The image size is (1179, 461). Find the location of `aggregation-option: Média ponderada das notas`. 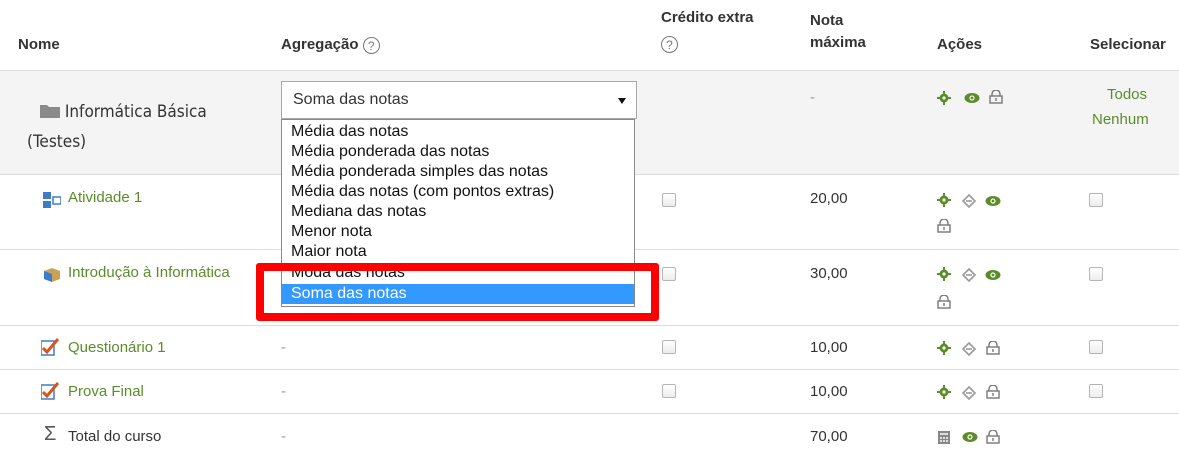

aggregation-option: Média ponderada das notas is located at coordinates (458, 152).